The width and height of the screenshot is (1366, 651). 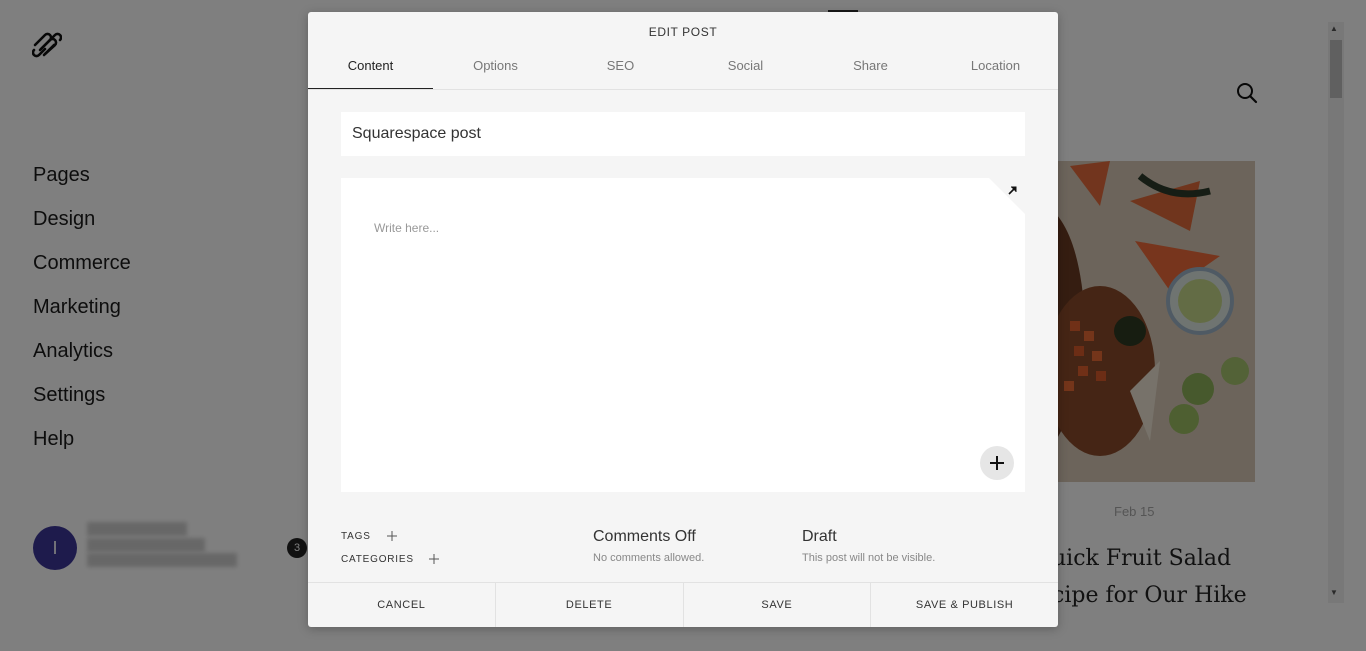 I want to click on dialog-title: EDIT POST, so click(x=683, y=32).